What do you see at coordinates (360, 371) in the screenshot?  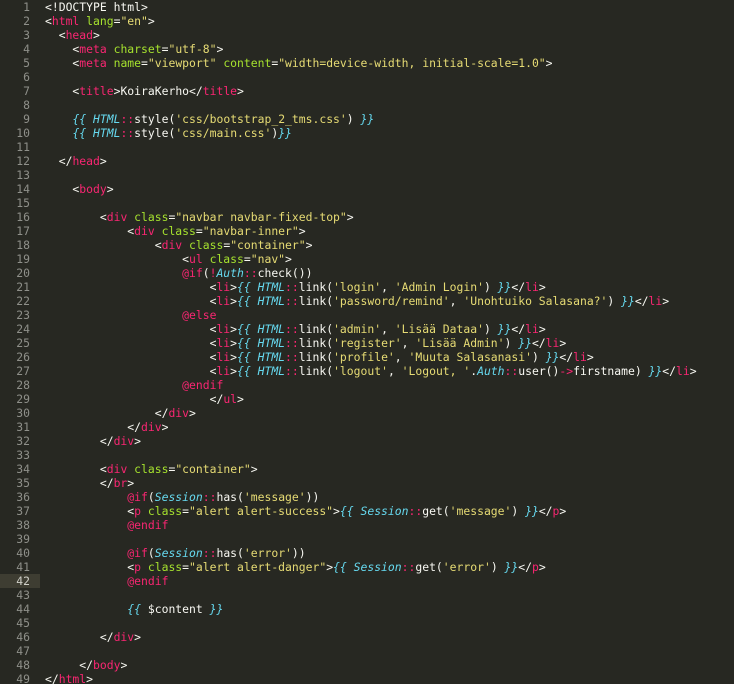 I see `string-token: 'logout'` at bounding box center [360, 371].